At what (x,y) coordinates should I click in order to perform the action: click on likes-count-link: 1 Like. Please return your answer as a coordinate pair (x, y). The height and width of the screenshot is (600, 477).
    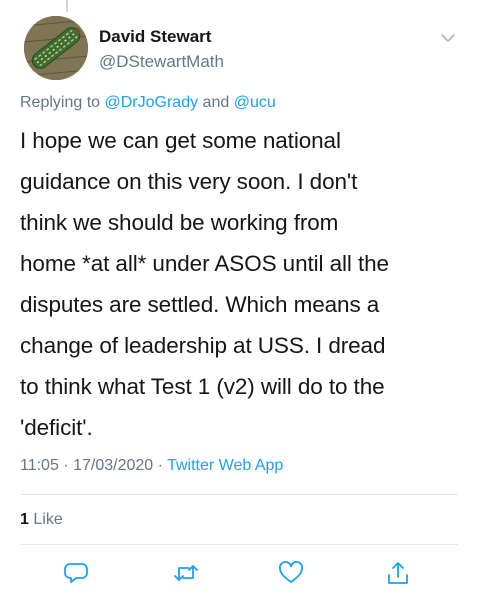
    Looking at the image, I should click on (41, 520).